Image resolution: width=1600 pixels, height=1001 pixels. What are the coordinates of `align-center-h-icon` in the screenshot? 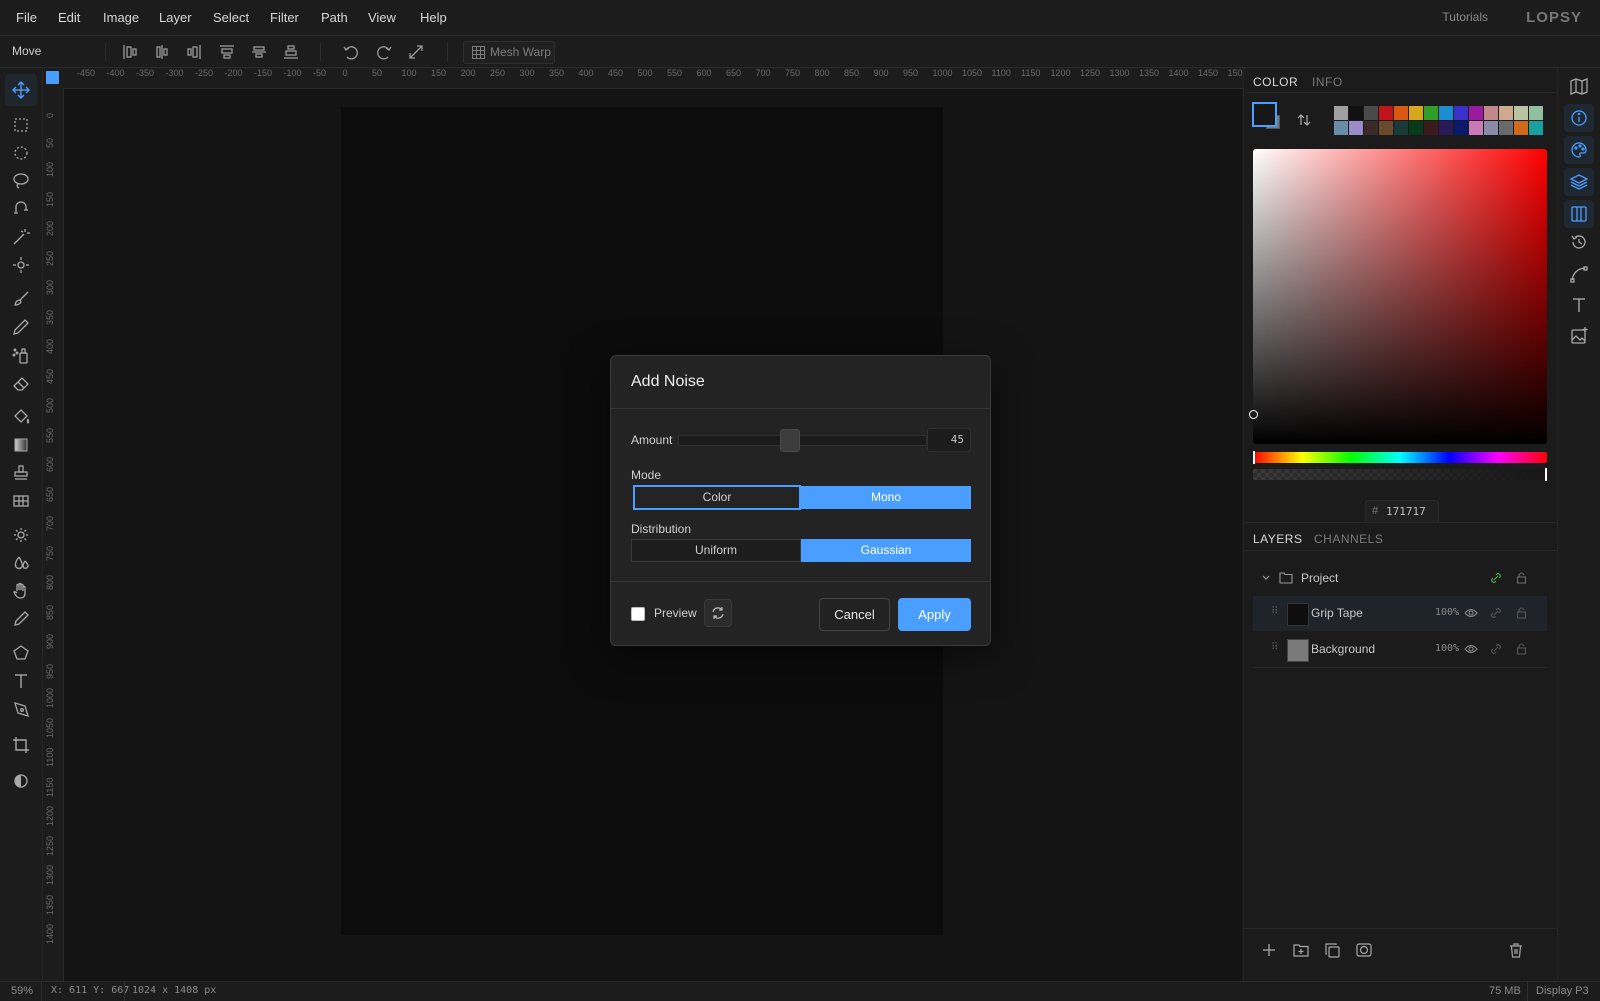 It's located at (162, 52).